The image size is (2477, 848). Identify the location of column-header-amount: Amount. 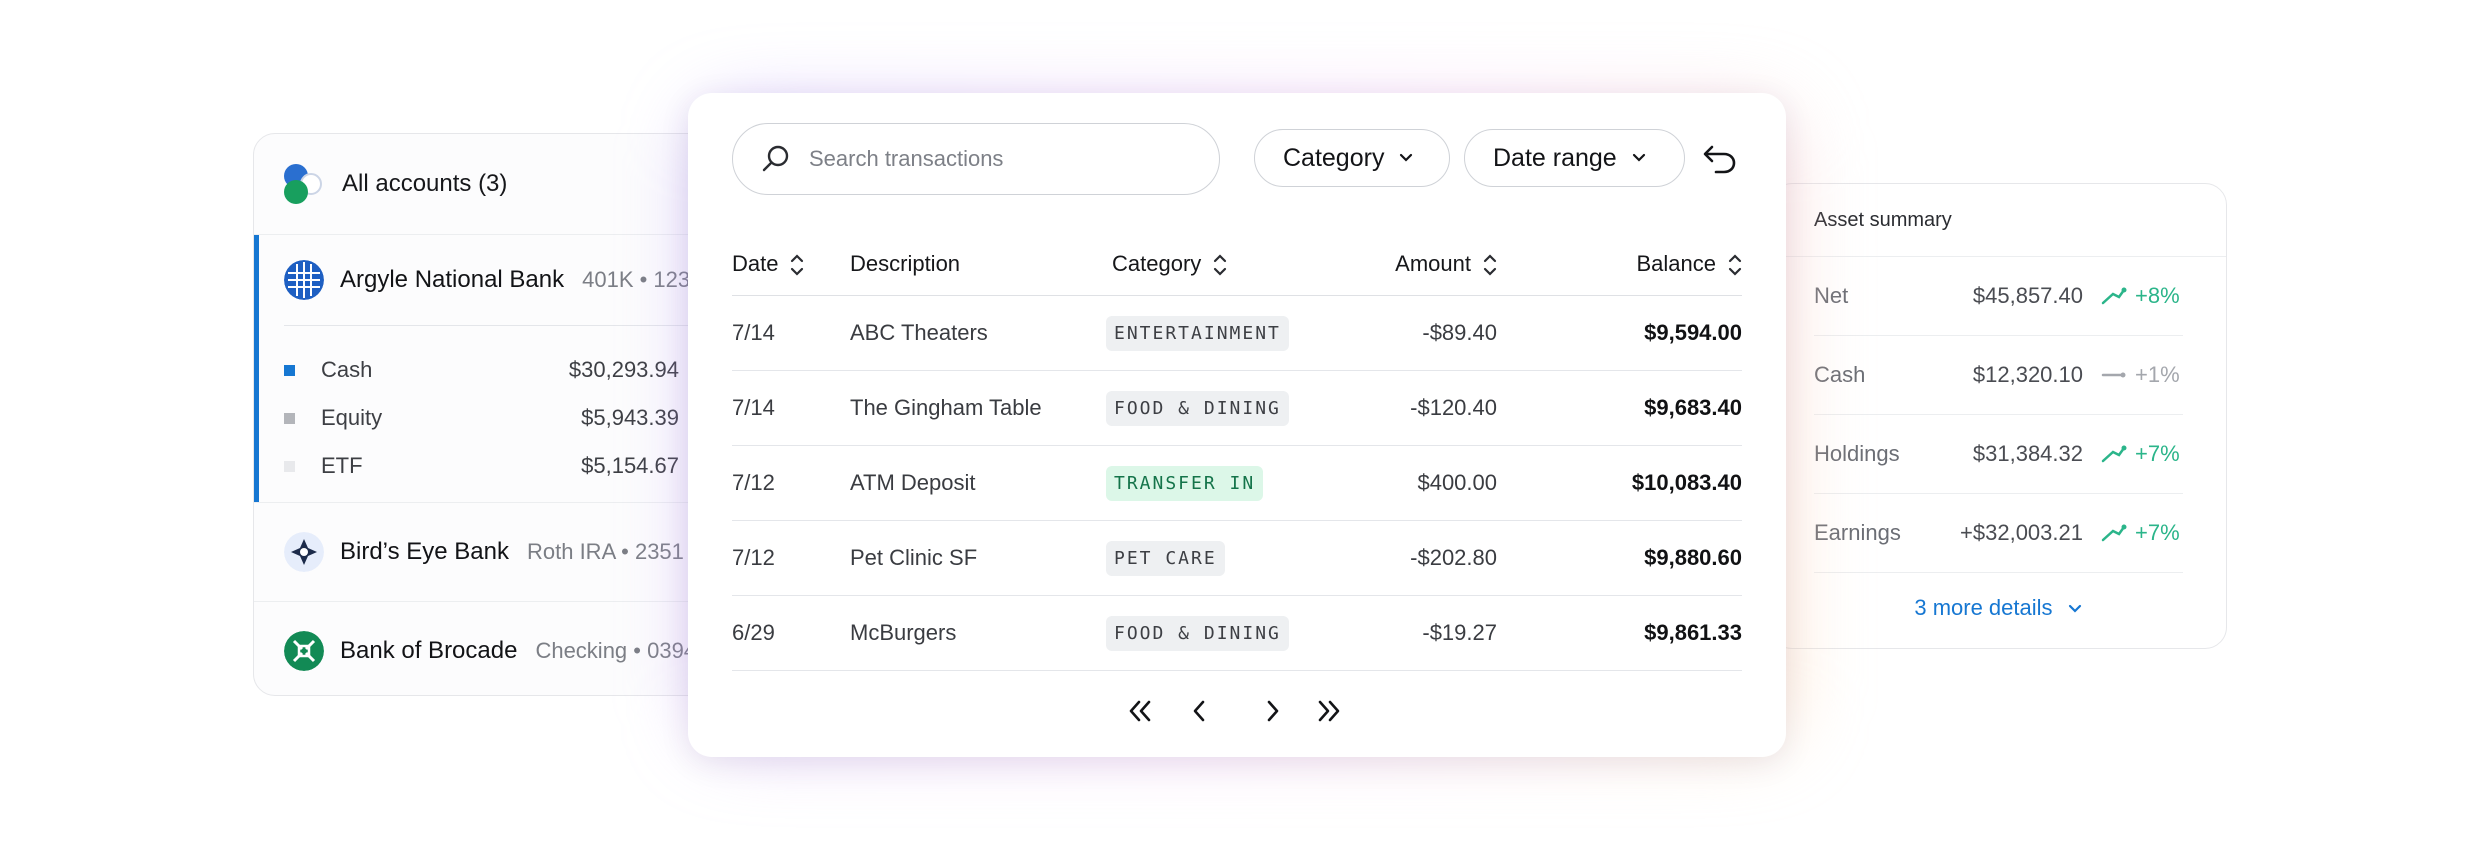
(1419, 264).